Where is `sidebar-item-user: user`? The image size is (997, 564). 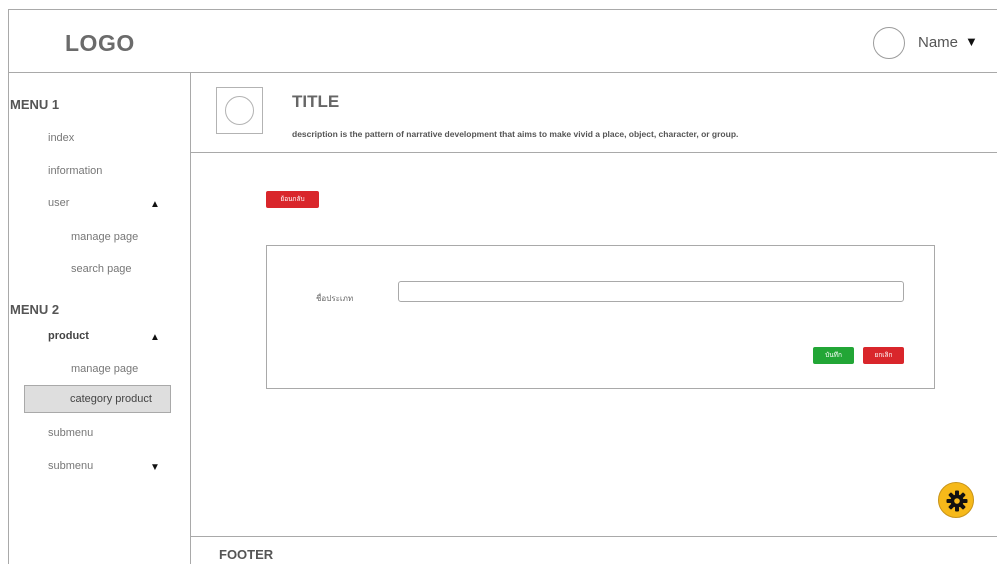 sidebar-item-user: user is located at coordinates (58, 203).